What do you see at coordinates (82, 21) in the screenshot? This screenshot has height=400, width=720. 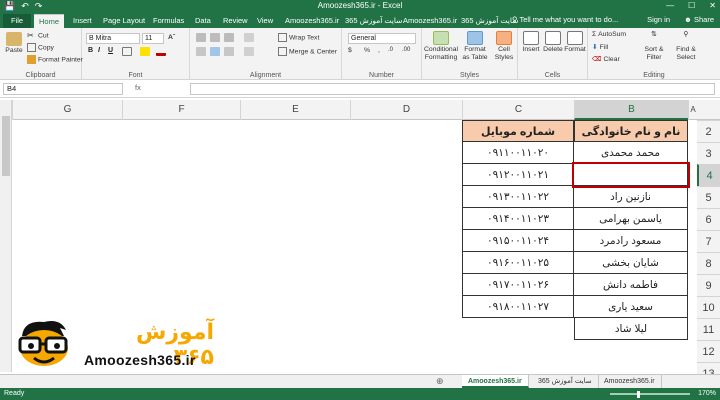 I see `tab-insert: Insert` at bounding box center [82, 21].